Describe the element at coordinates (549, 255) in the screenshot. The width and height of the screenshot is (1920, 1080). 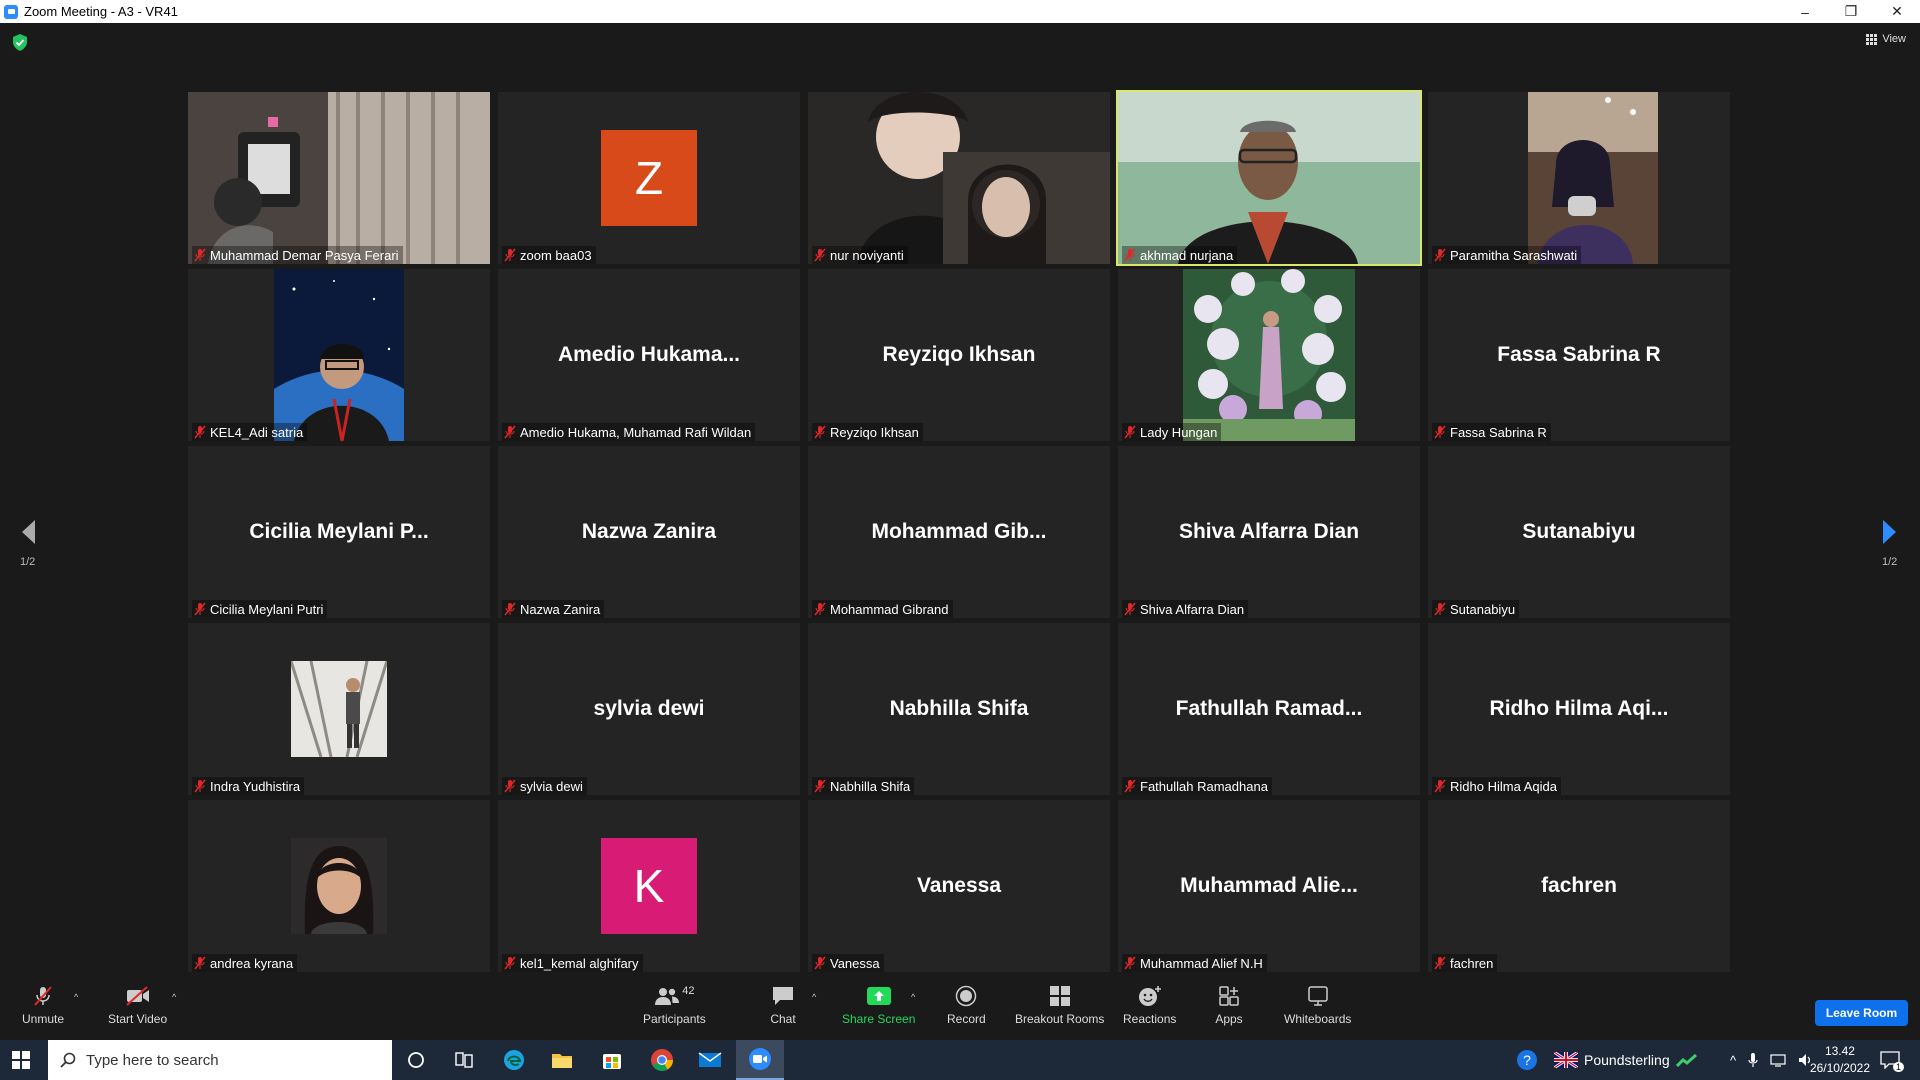
I see `participant-name-label: zoom baa03` at that location.